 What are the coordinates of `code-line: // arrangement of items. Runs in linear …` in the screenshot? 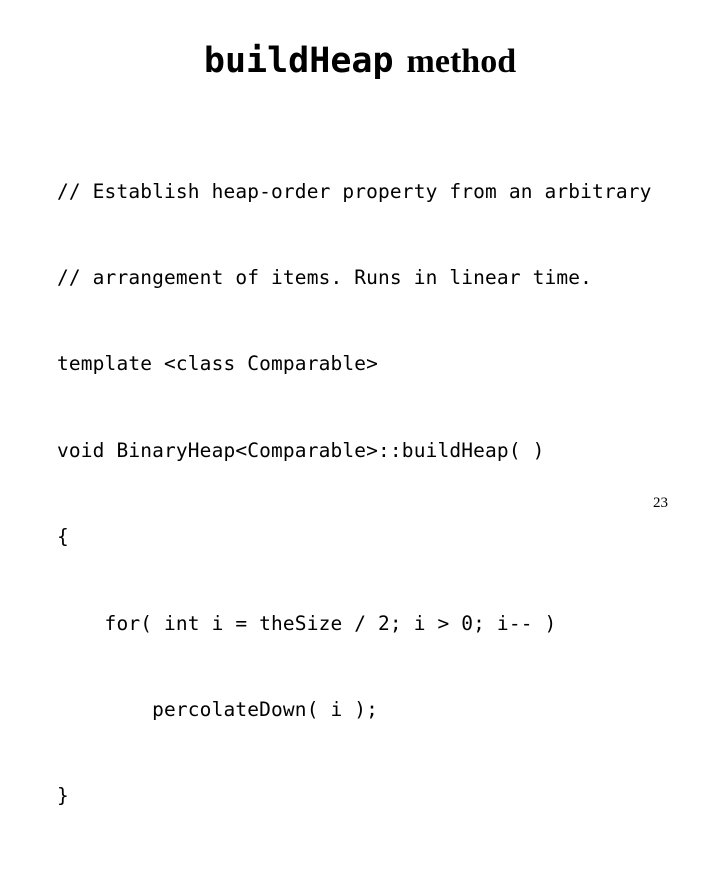 It's located at (325, 277).